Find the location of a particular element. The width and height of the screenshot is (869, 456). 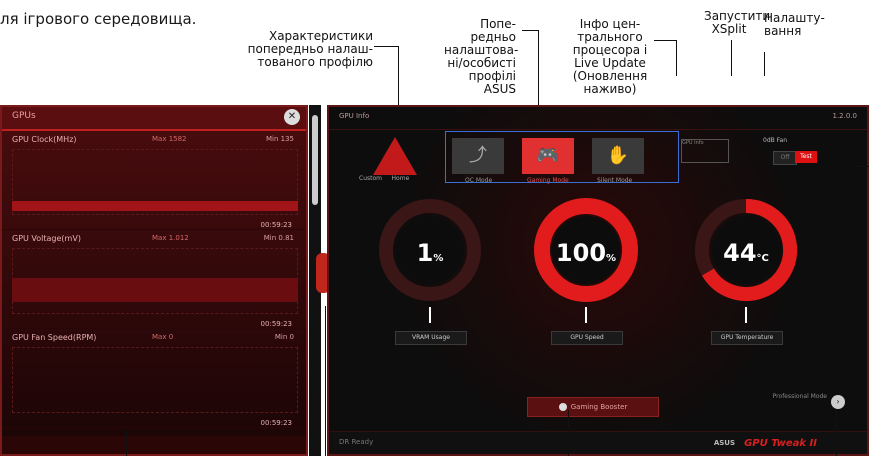

monitor-title: GPUs is located at coordinates (24, 116).